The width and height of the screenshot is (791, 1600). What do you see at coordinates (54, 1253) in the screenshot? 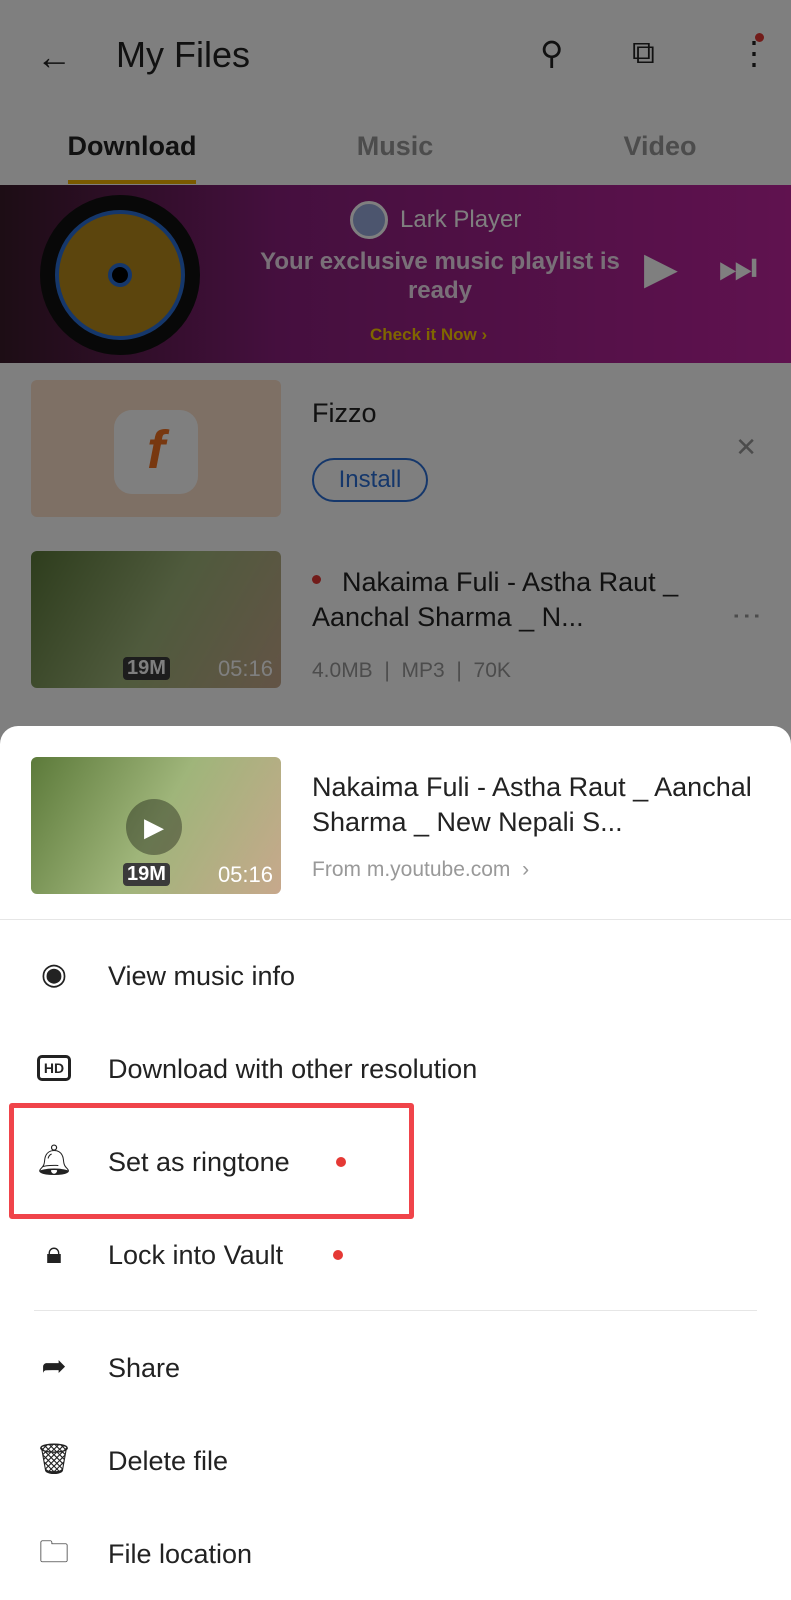
I see `lock-icon: 🔒︎` at bounding box center [54, 1253].